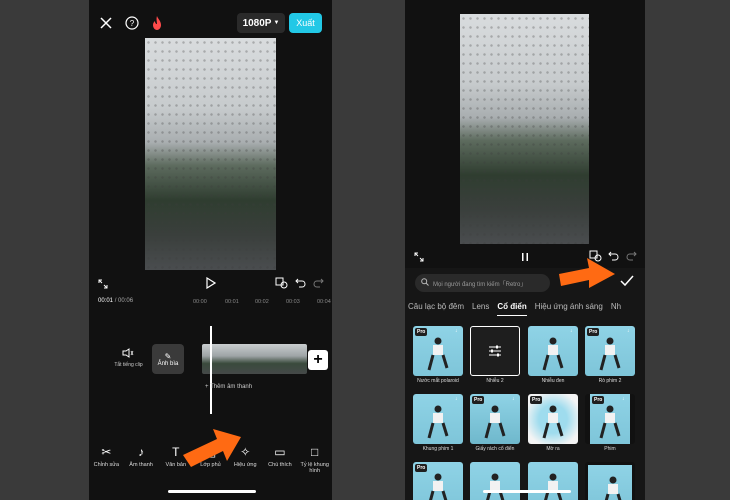  What do you see at coordinates (318, 360) in the screenshot?
I see `add-clip-button: +` at bounding box center [318, 360].